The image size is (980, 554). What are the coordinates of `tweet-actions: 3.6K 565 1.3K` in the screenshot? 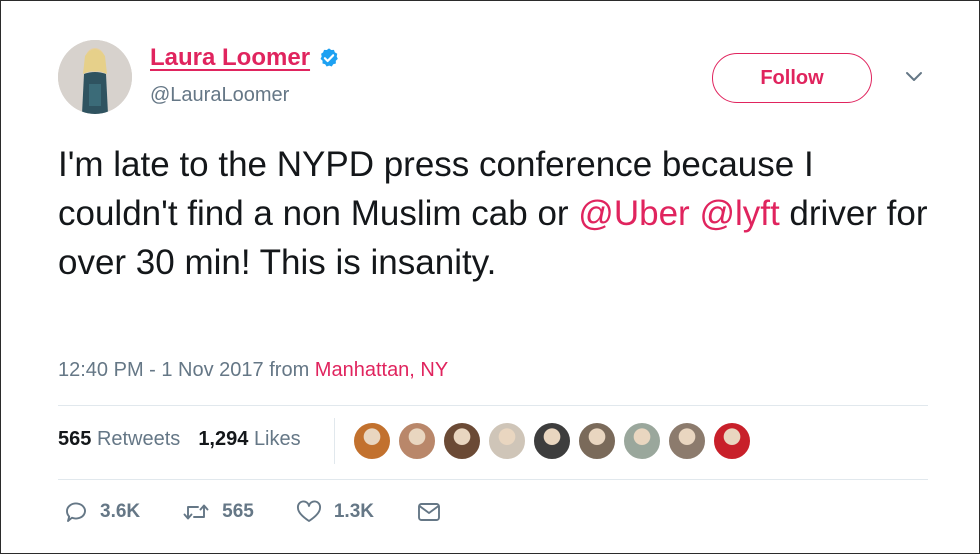 It's located at (280, 512).